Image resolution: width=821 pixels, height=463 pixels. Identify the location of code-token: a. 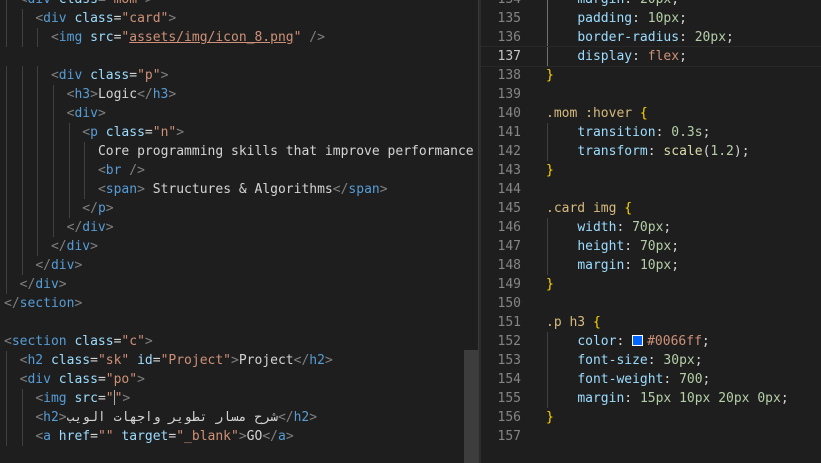
(47, 436).